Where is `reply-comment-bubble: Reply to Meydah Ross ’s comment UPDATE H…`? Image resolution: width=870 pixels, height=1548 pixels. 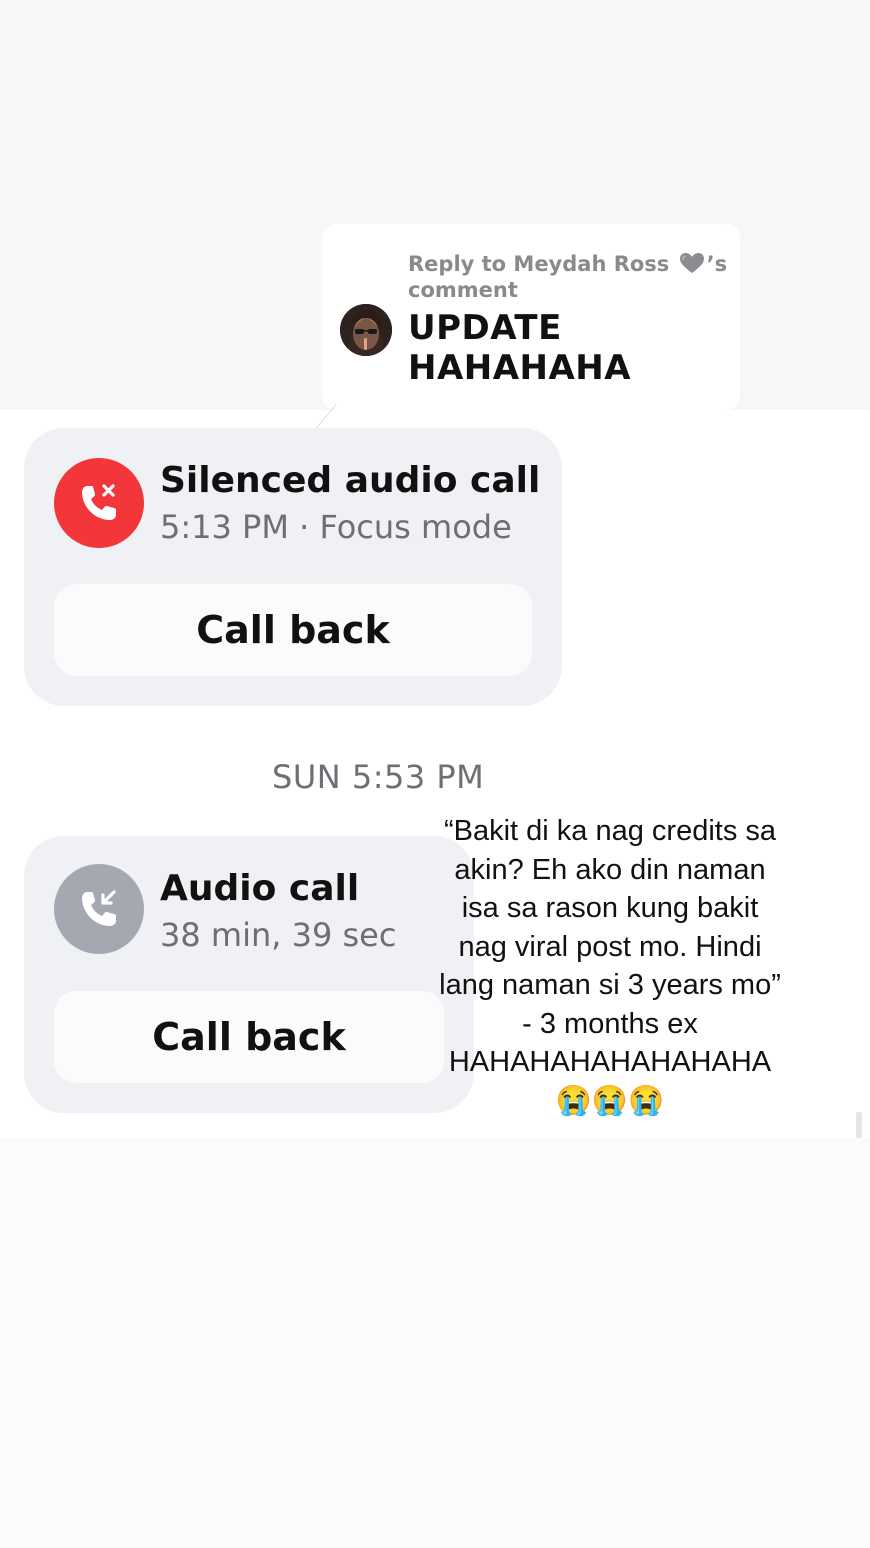
reply-comment-bubble: Reply to Meydah Ross ’s comment UPDATE H… is located at coordinates (531, 317).